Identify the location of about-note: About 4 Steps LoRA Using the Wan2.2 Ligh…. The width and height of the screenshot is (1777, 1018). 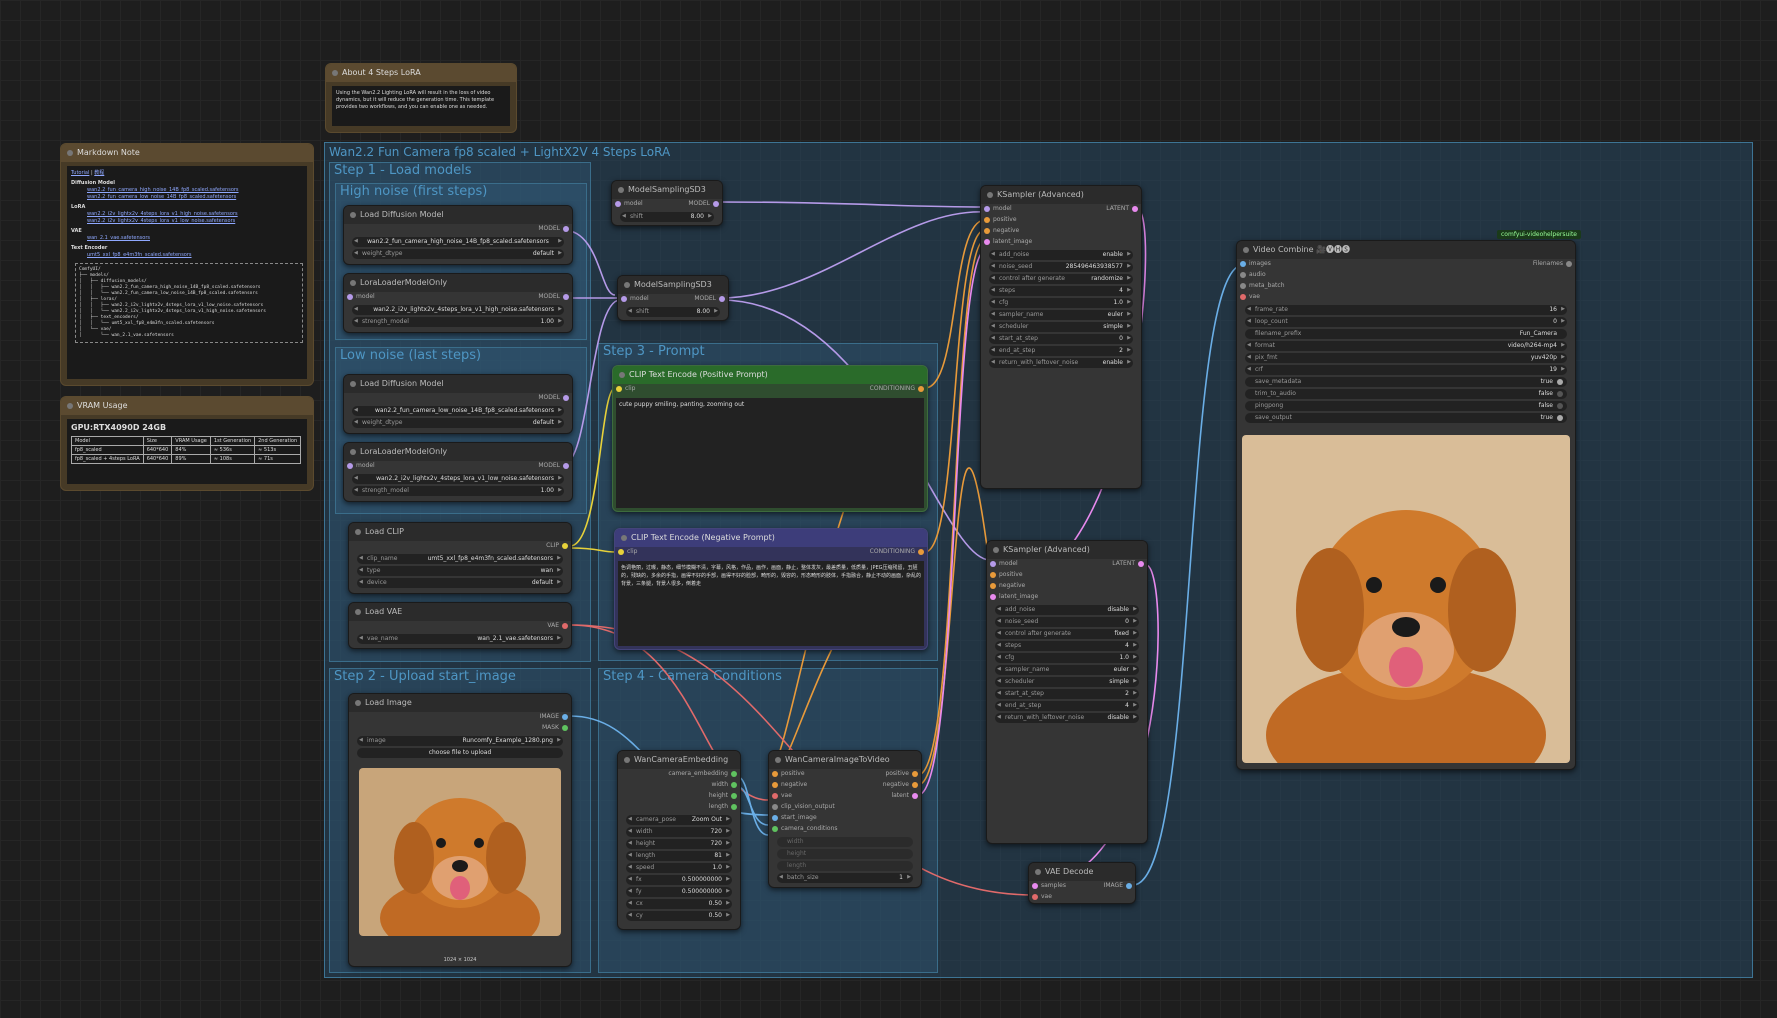
(421, 98).